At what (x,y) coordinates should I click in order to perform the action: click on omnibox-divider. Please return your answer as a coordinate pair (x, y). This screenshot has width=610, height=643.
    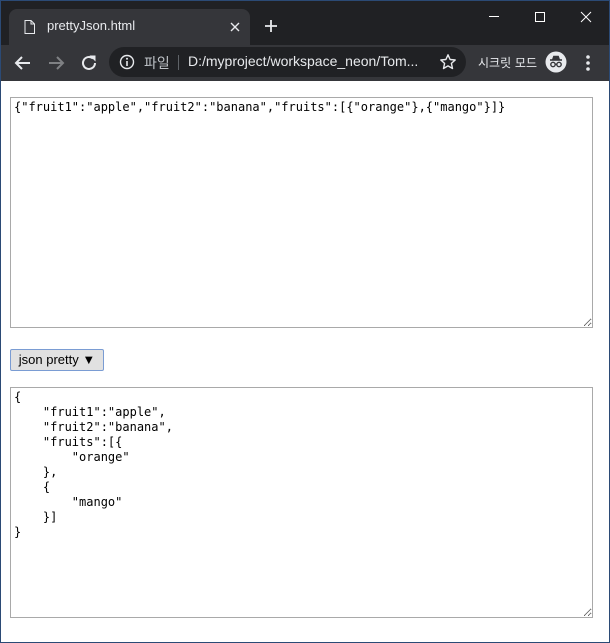
    Looking at the image, I should click on (178, 62).